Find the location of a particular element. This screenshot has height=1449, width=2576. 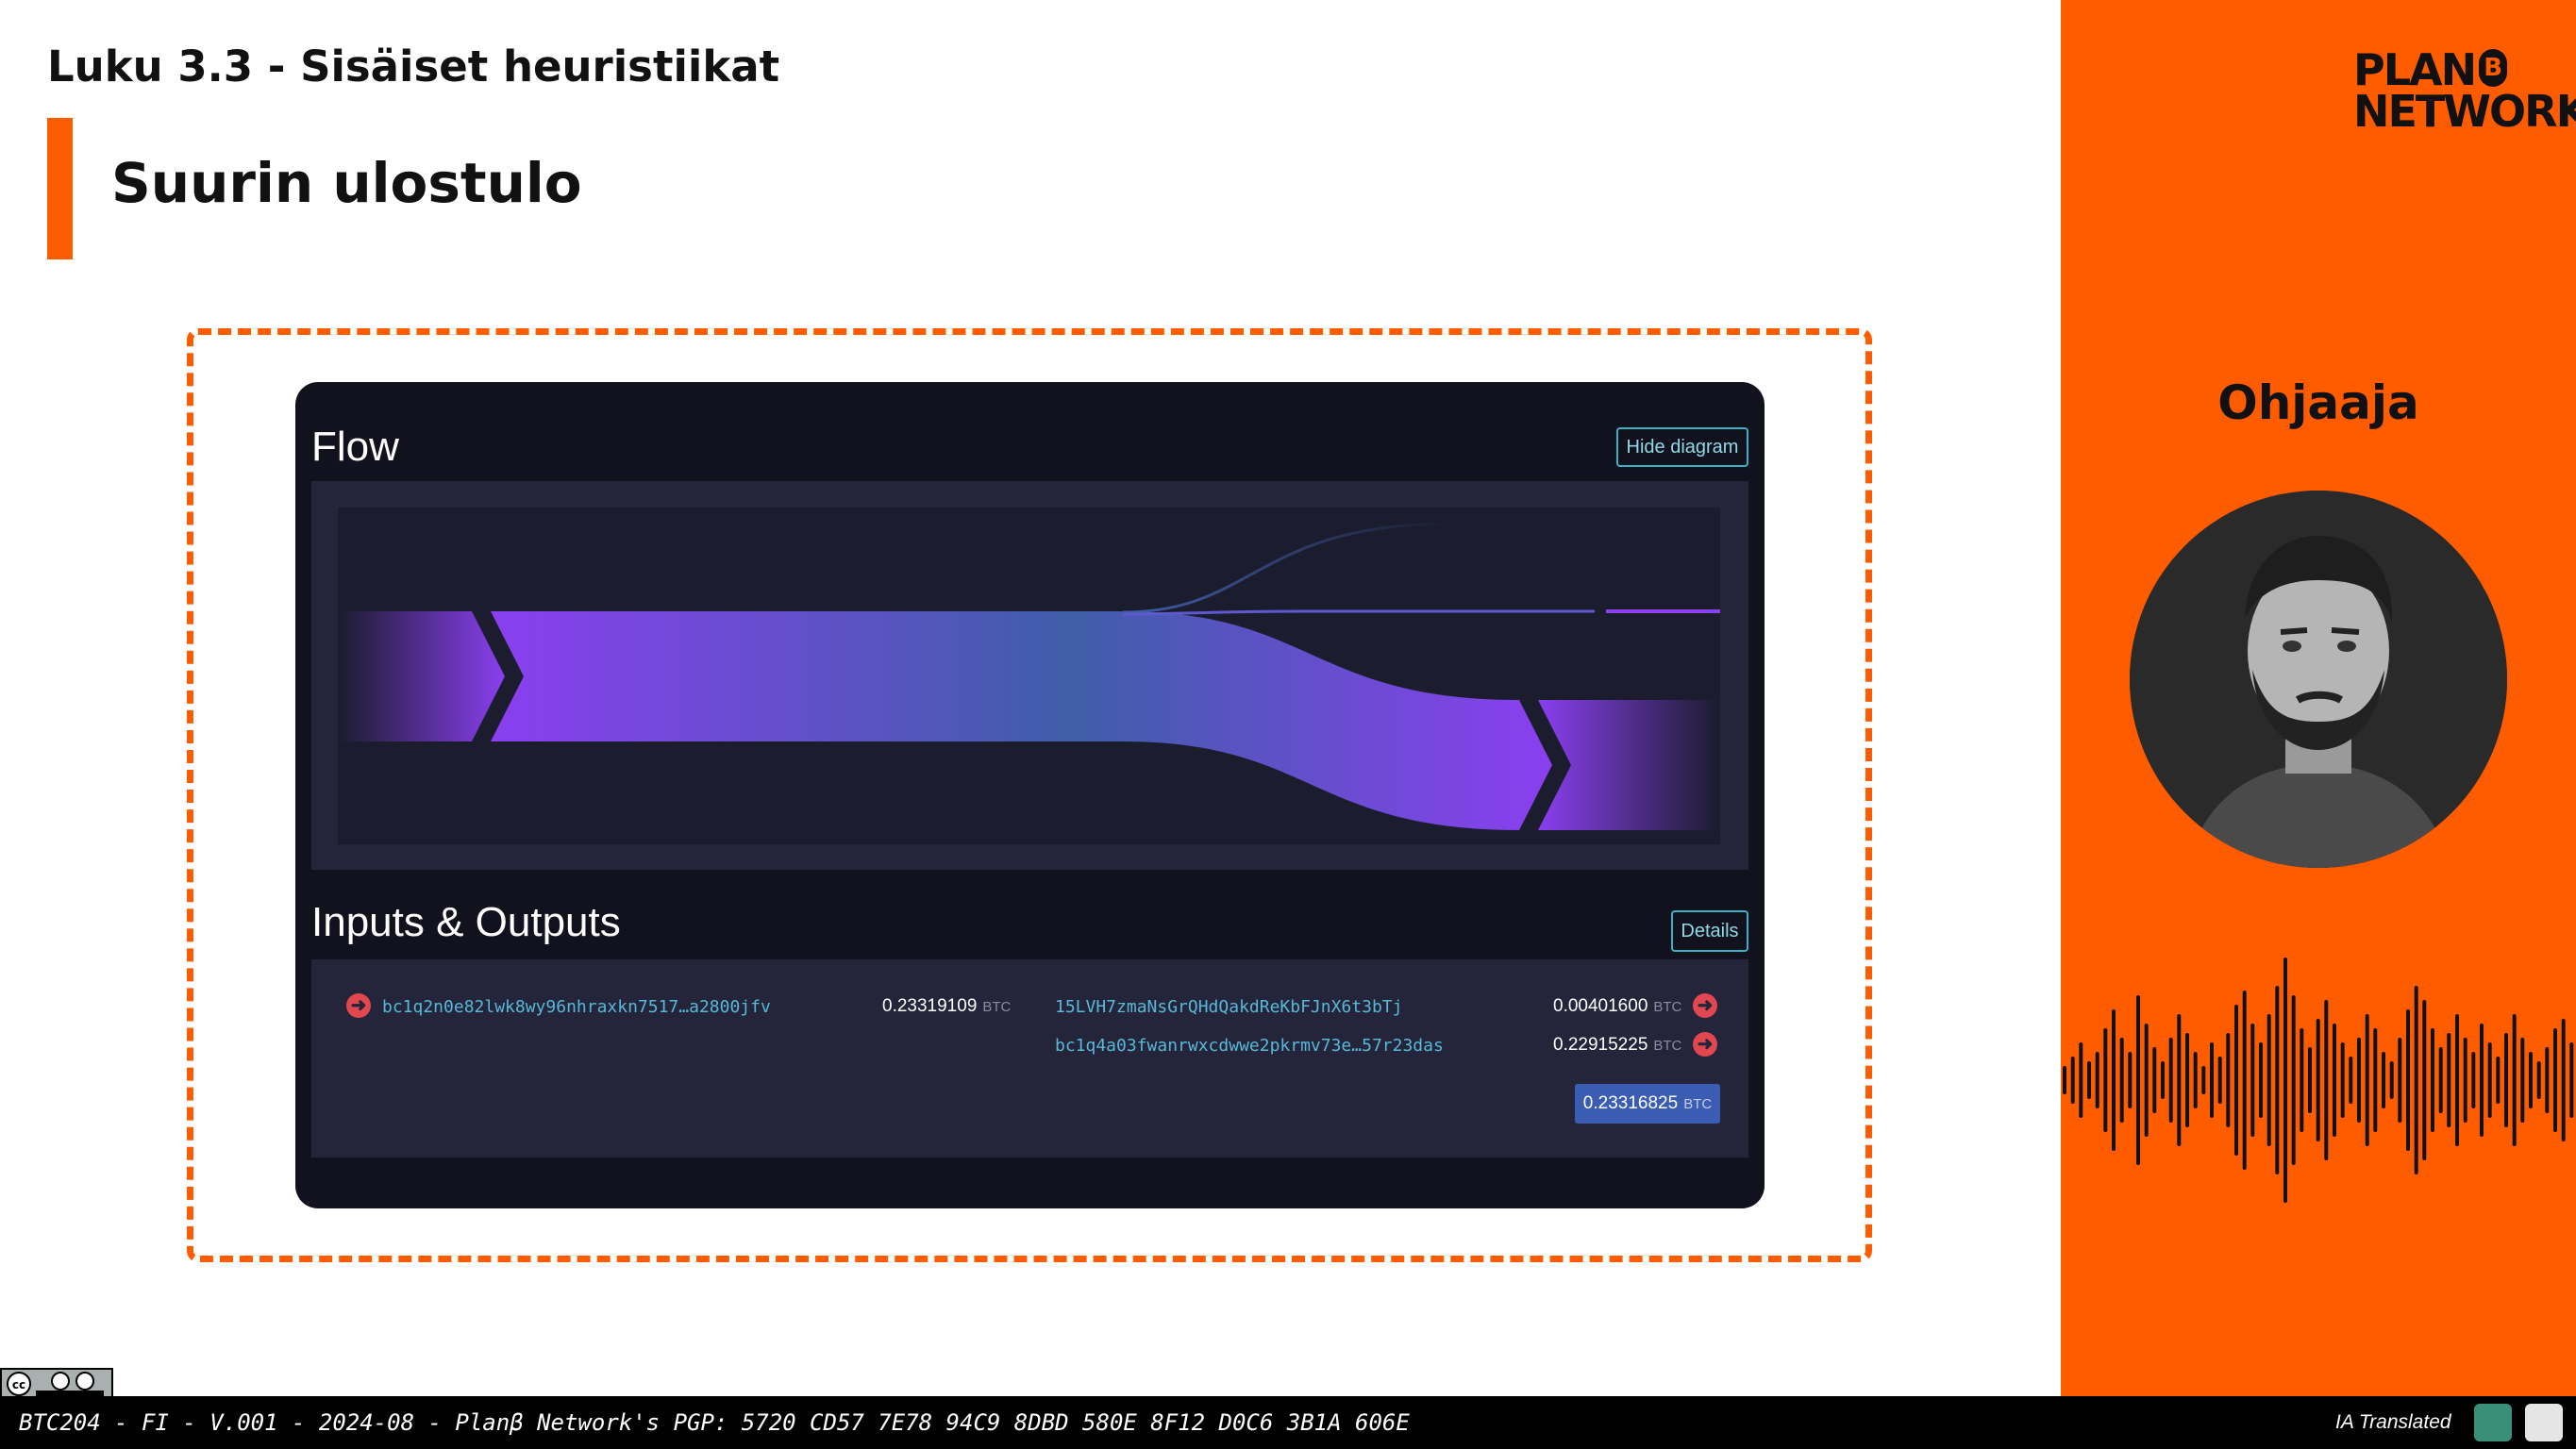

input-address: bc1q2n0e82lwk8wy96nhraxkn7517…a2800jfv is located at coordinates (576, 1007).